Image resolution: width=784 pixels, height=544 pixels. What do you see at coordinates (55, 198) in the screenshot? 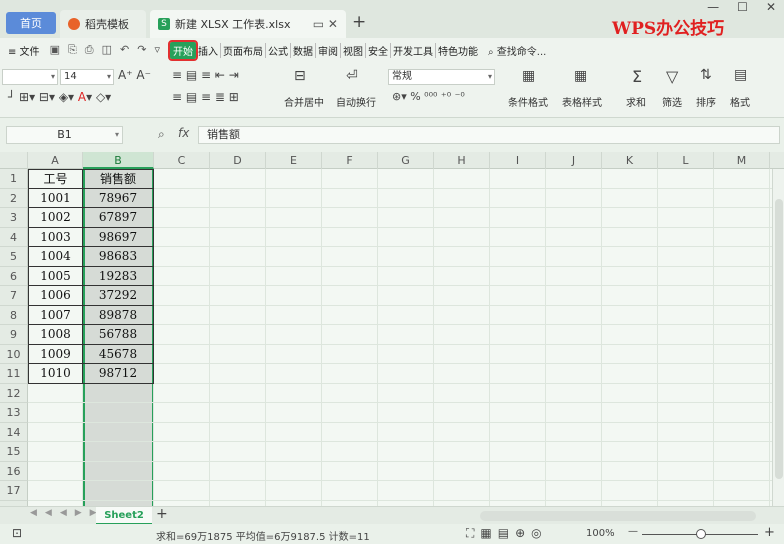
I see `cell-employee-id: 1001` at bounding box center [55, 198].